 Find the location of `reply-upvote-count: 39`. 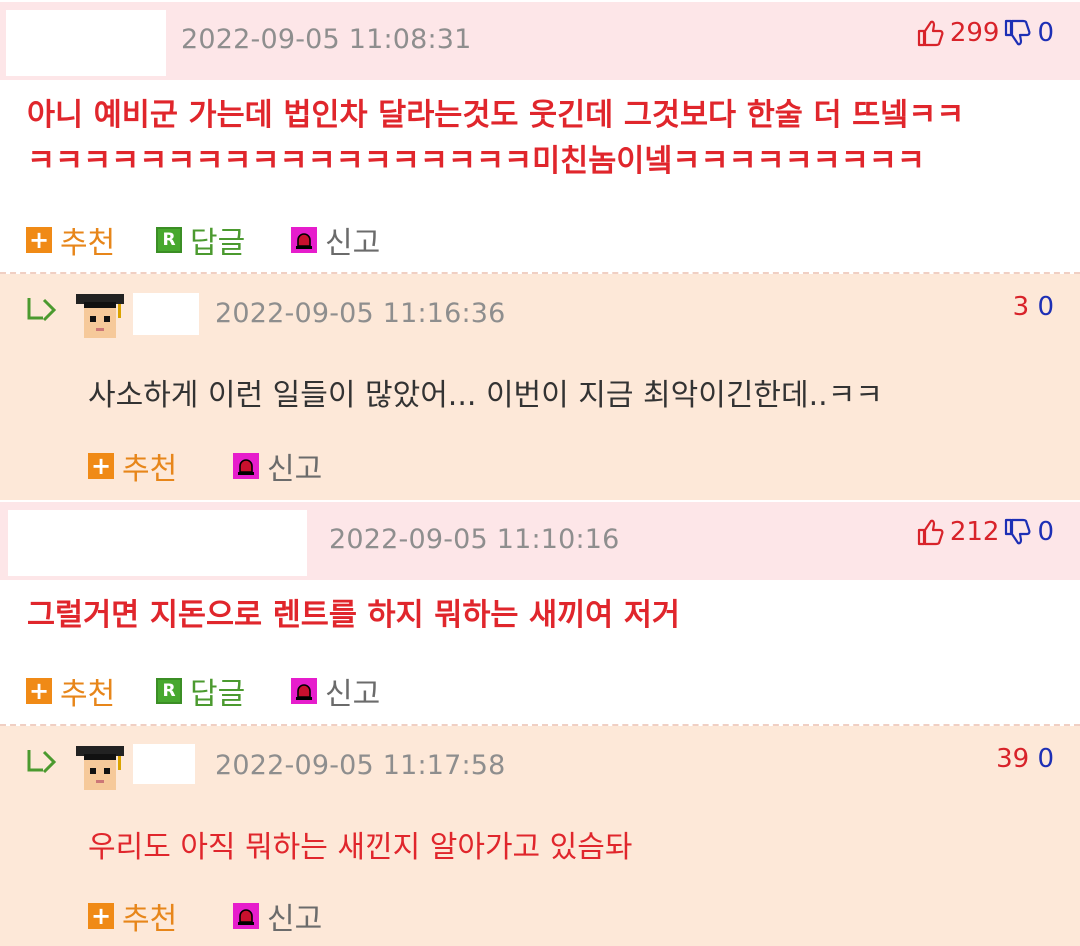

reply-upvote-count: 39 is located at coordinates (1012, 759).